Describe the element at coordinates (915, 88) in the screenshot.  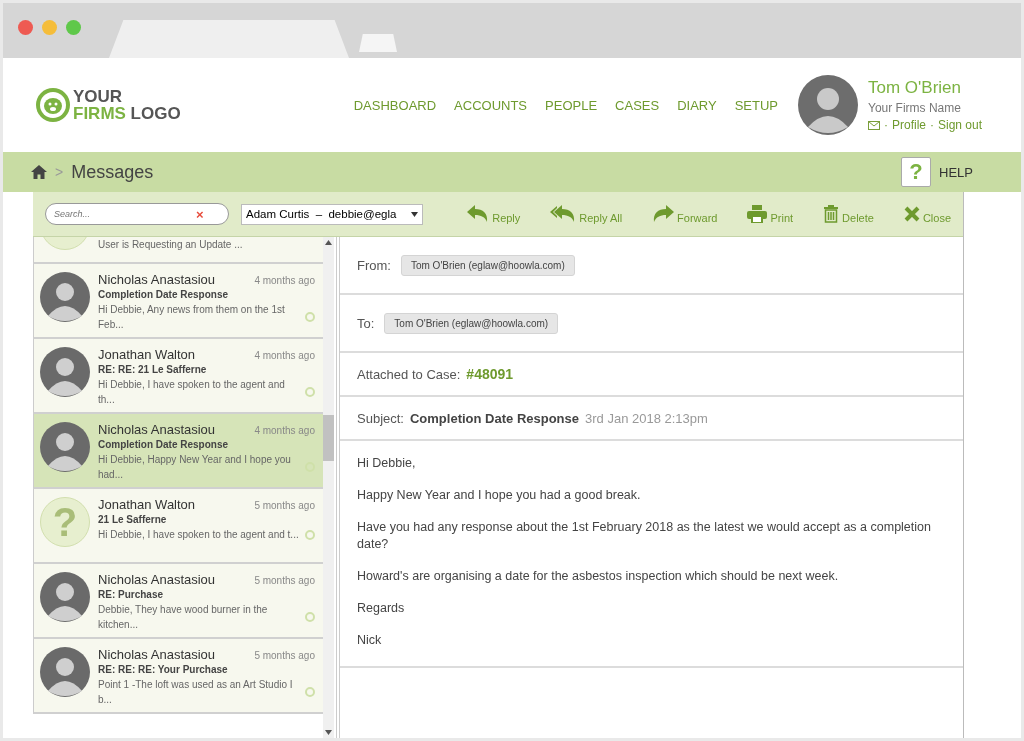
I see `user-name: Tom O'Brien` at that location.